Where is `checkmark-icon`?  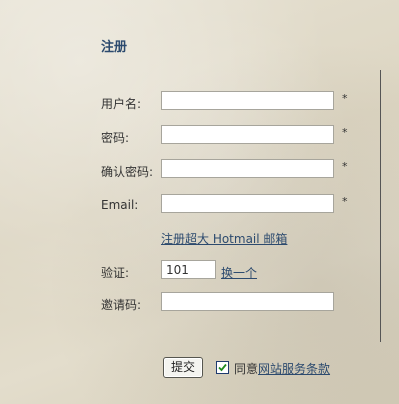
checkmark-icon is located at coordinates (222, 367).